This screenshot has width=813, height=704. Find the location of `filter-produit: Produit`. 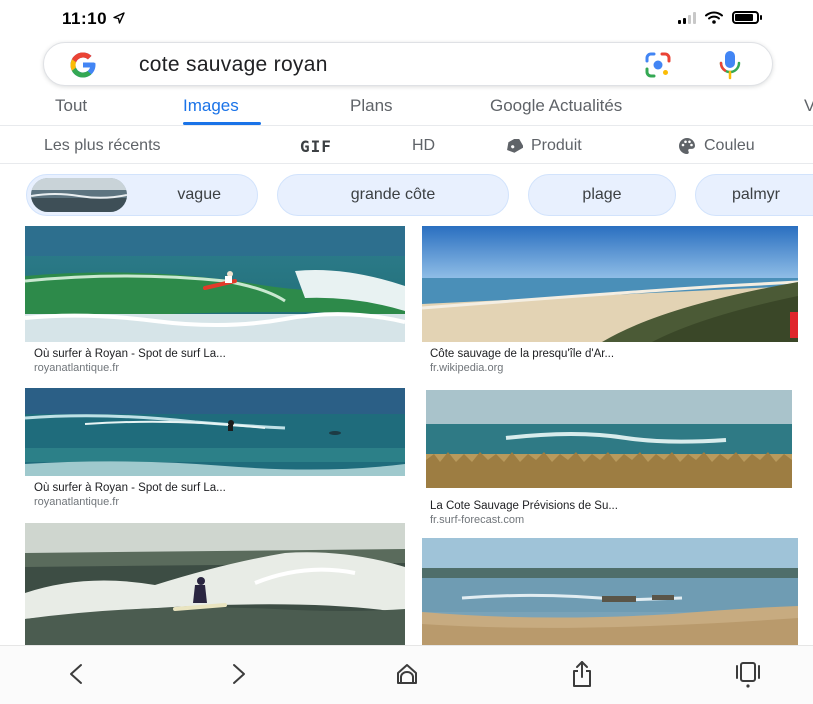

filter-produit: Produit is located at coordinates (543, 146).